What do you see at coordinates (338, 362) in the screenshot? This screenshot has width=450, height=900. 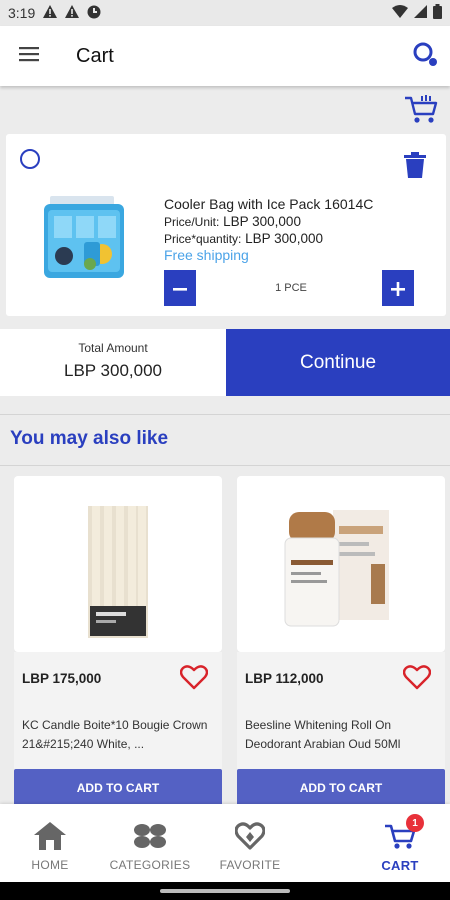 I see `continue-button: Continue` at bounding box center [338, 362].